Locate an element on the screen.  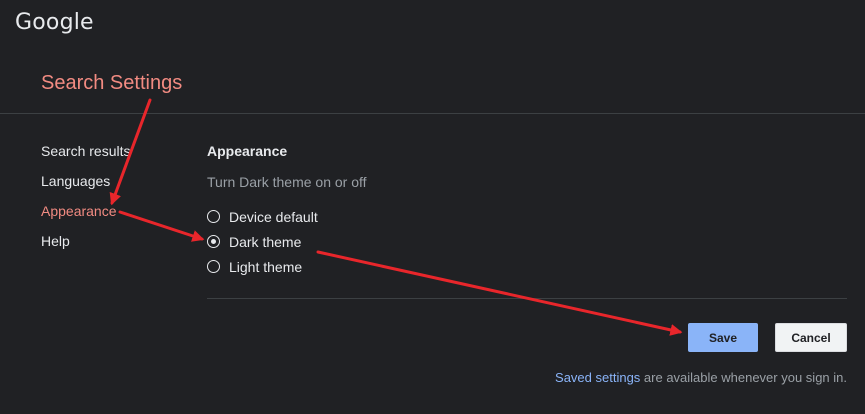
cancel-button: Cancel is located at coordinates (811, 337).